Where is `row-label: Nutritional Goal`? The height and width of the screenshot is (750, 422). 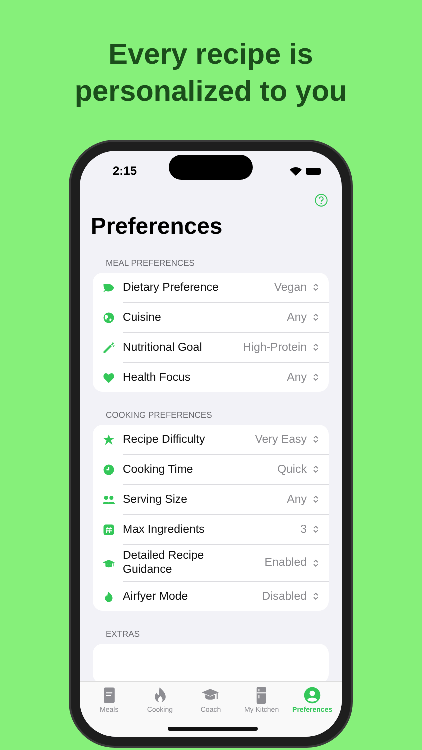
row-label: Nutritional Goal is located at coordinates (163, 348).